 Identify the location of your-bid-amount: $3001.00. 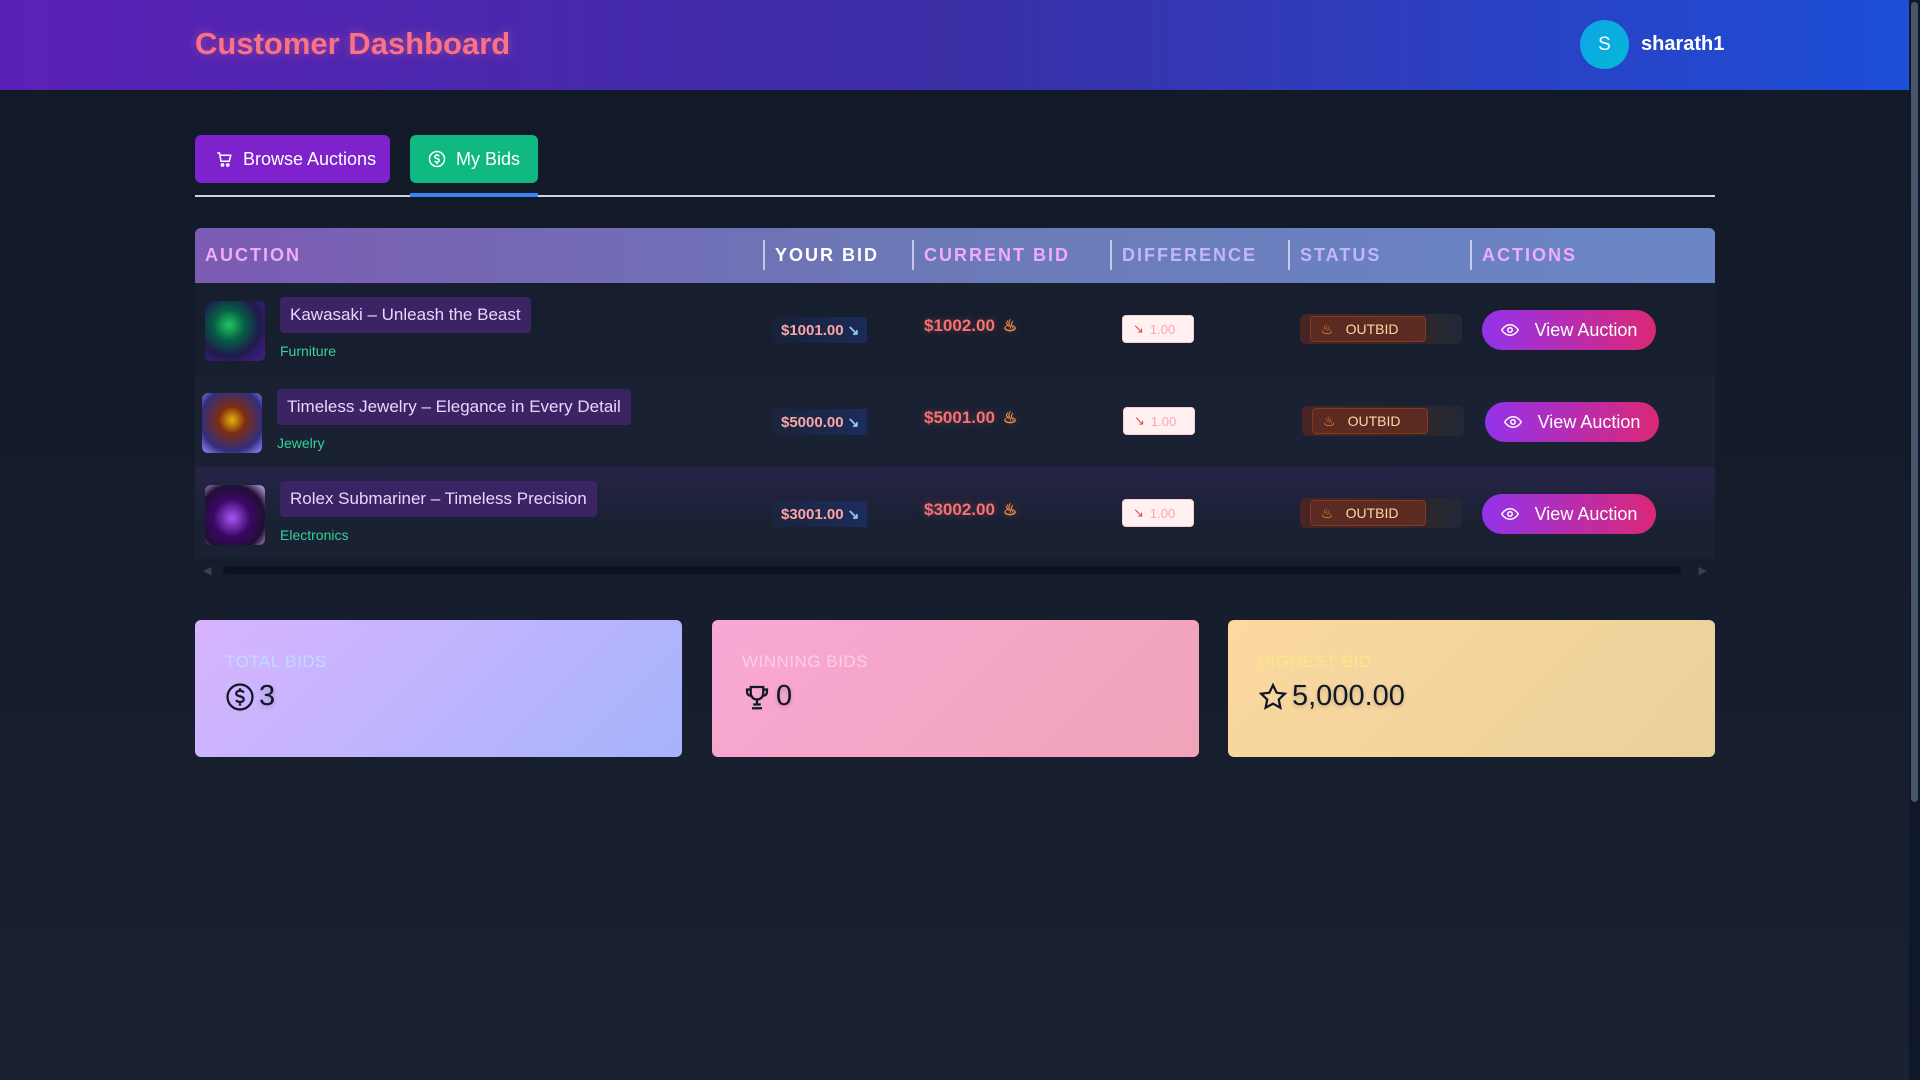
(812, 514).